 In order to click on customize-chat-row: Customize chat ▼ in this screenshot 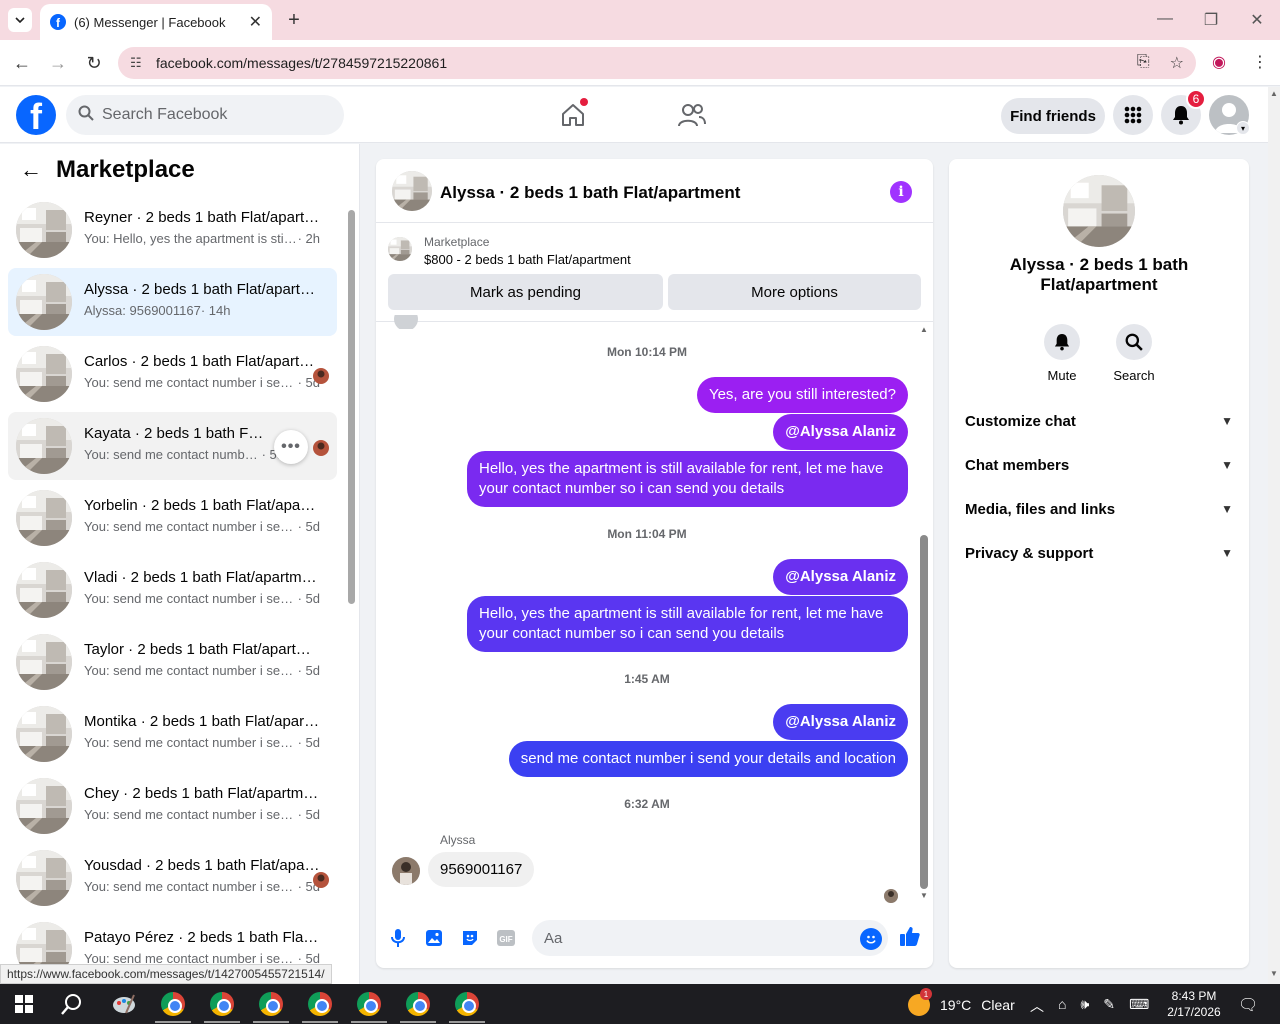, I will do `click(1099, 421)`.